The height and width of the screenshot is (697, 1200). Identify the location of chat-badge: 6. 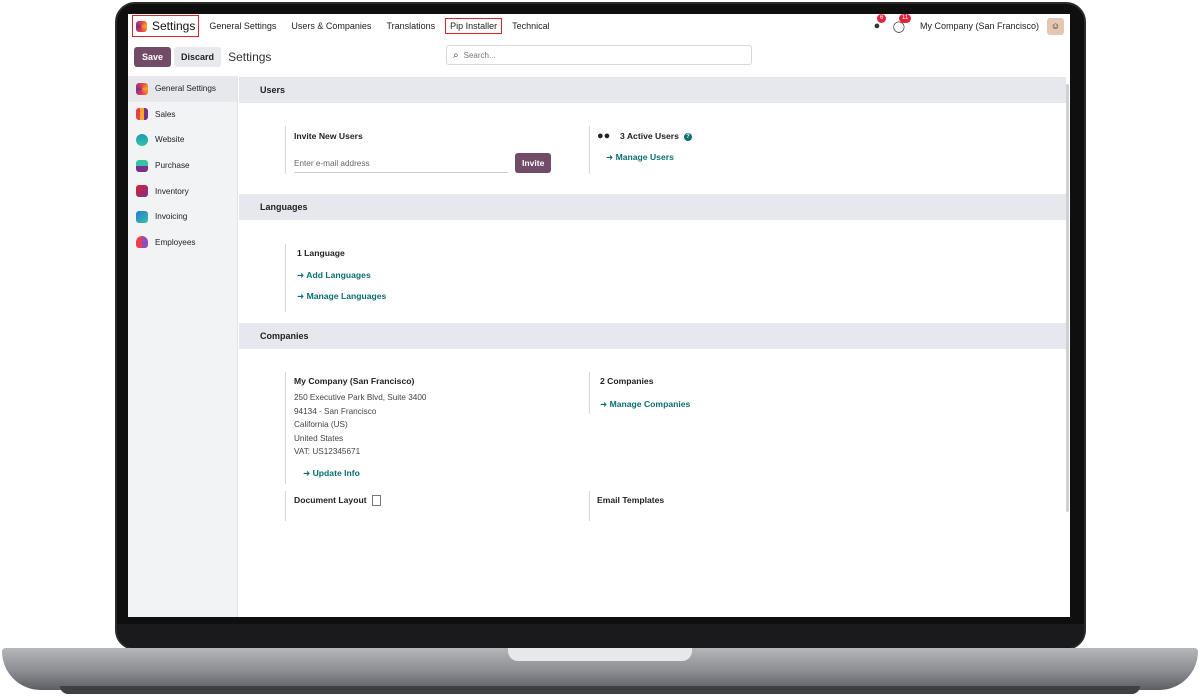
(881, 18).